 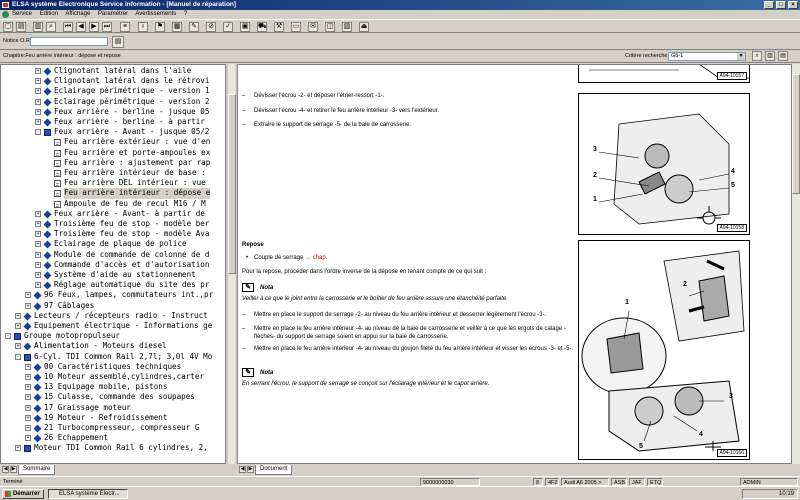 What do you see at coordinates (113, 326) in the screenshot?
I see `tree-row: + Equipement électrique - Informations ge` at bounding box center [113, 326].